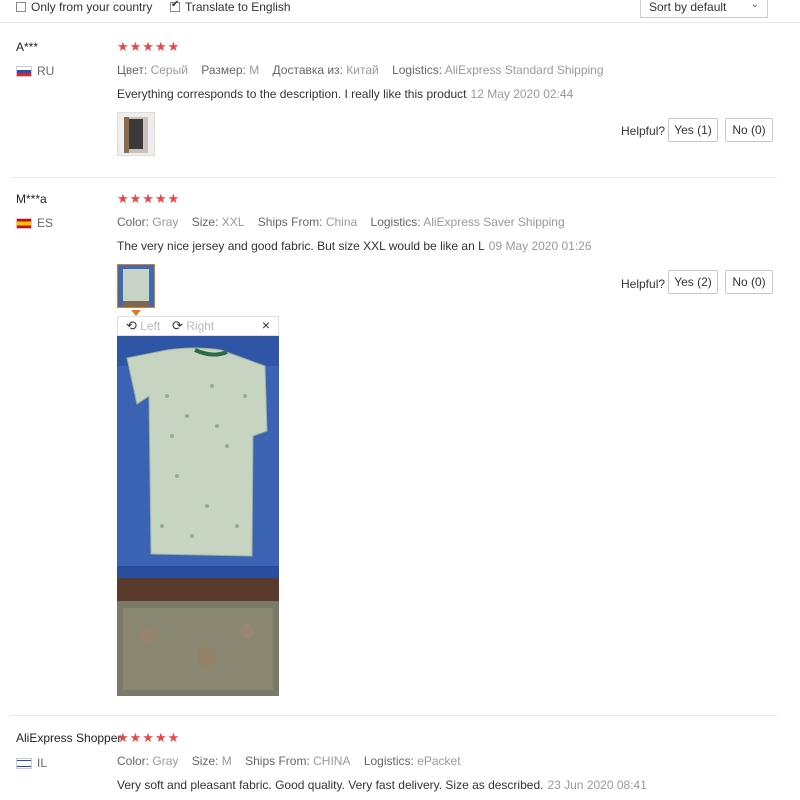  What do you see at coordinates (35, 71) in the screenshot?
I see `reviewer-country: RU` at bounding box center [35, 71].